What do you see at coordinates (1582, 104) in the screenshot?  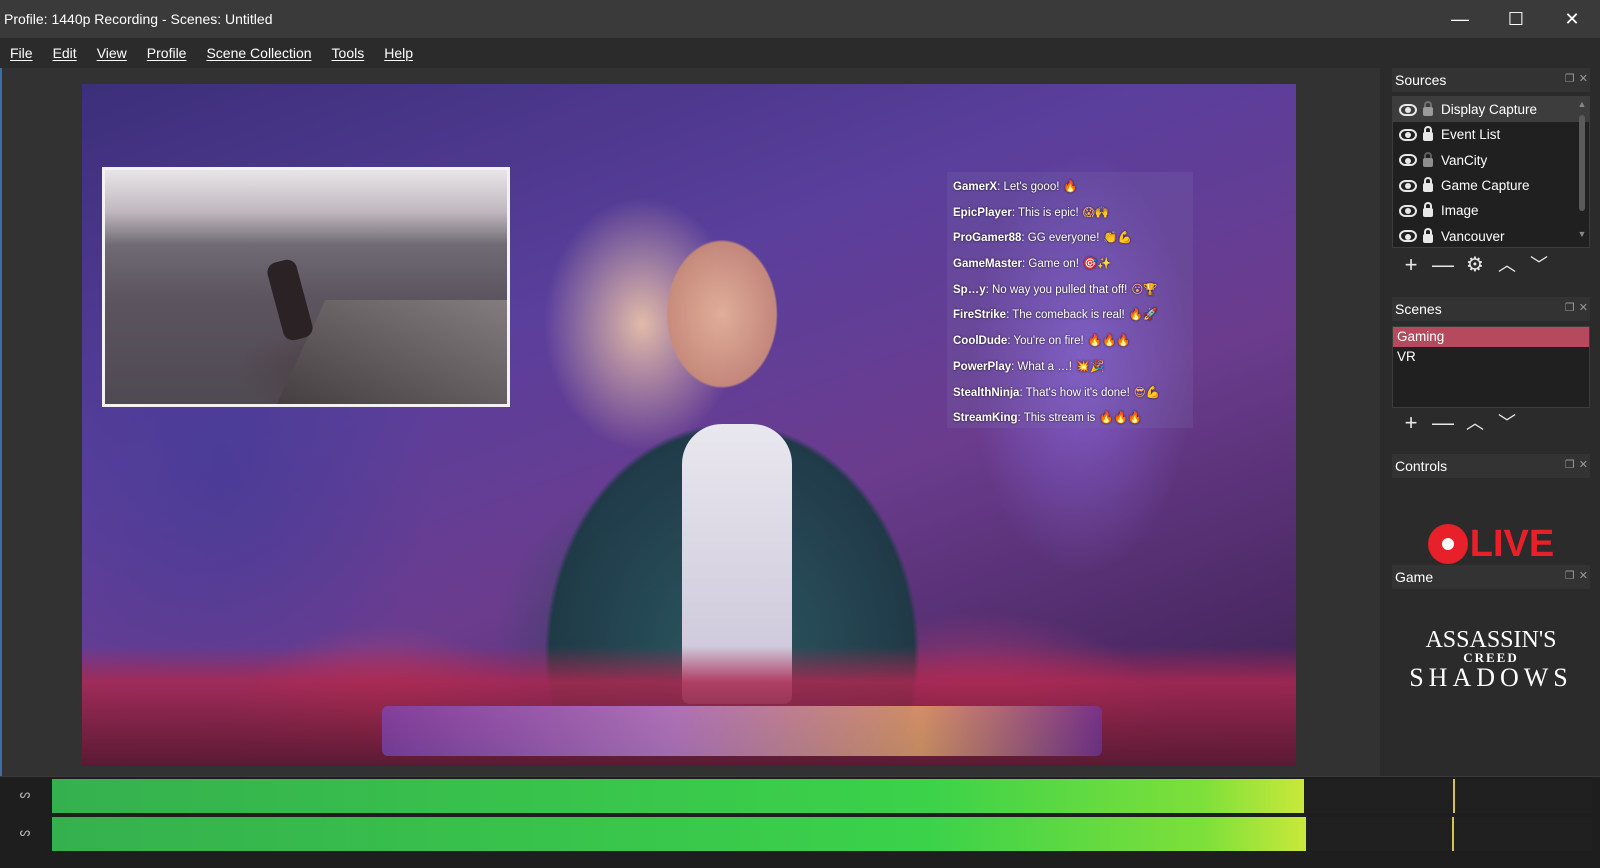 I see `scroll-up-icon: ▲` at bounding box center [1582, 104].